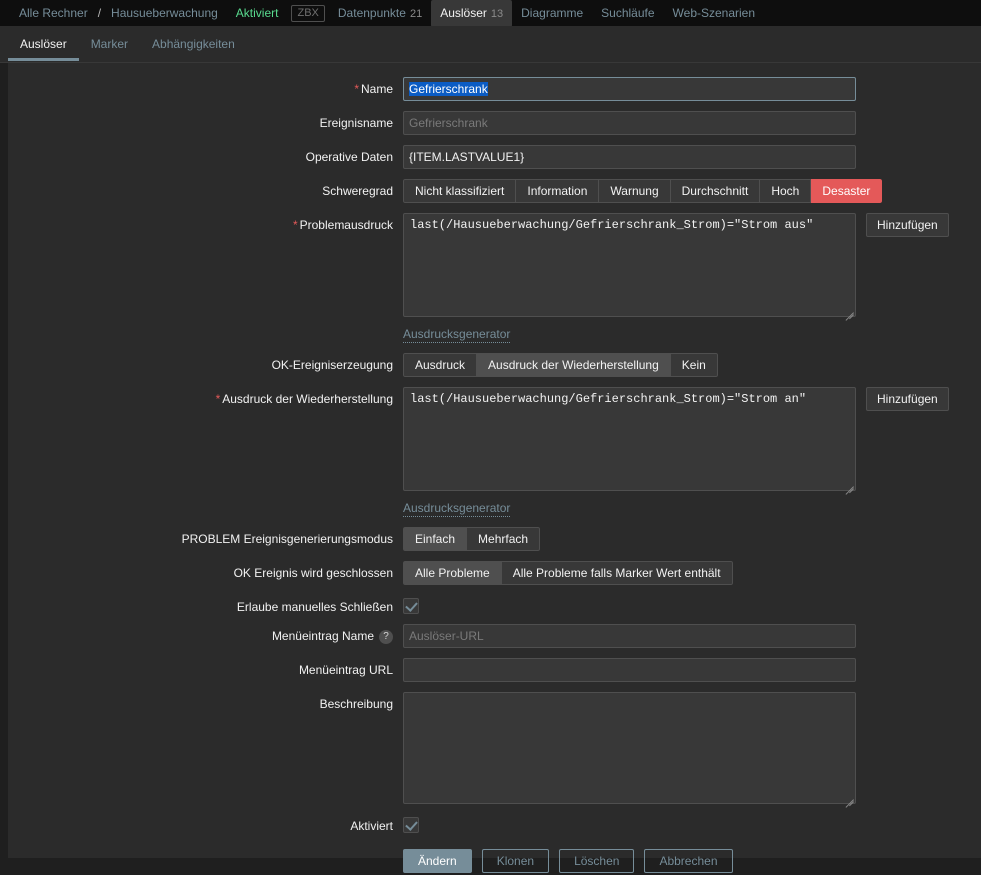  Describe the element at coordinates (356, 123) in the screenshot. I see `label-event-name: Ereignisname` at that location.